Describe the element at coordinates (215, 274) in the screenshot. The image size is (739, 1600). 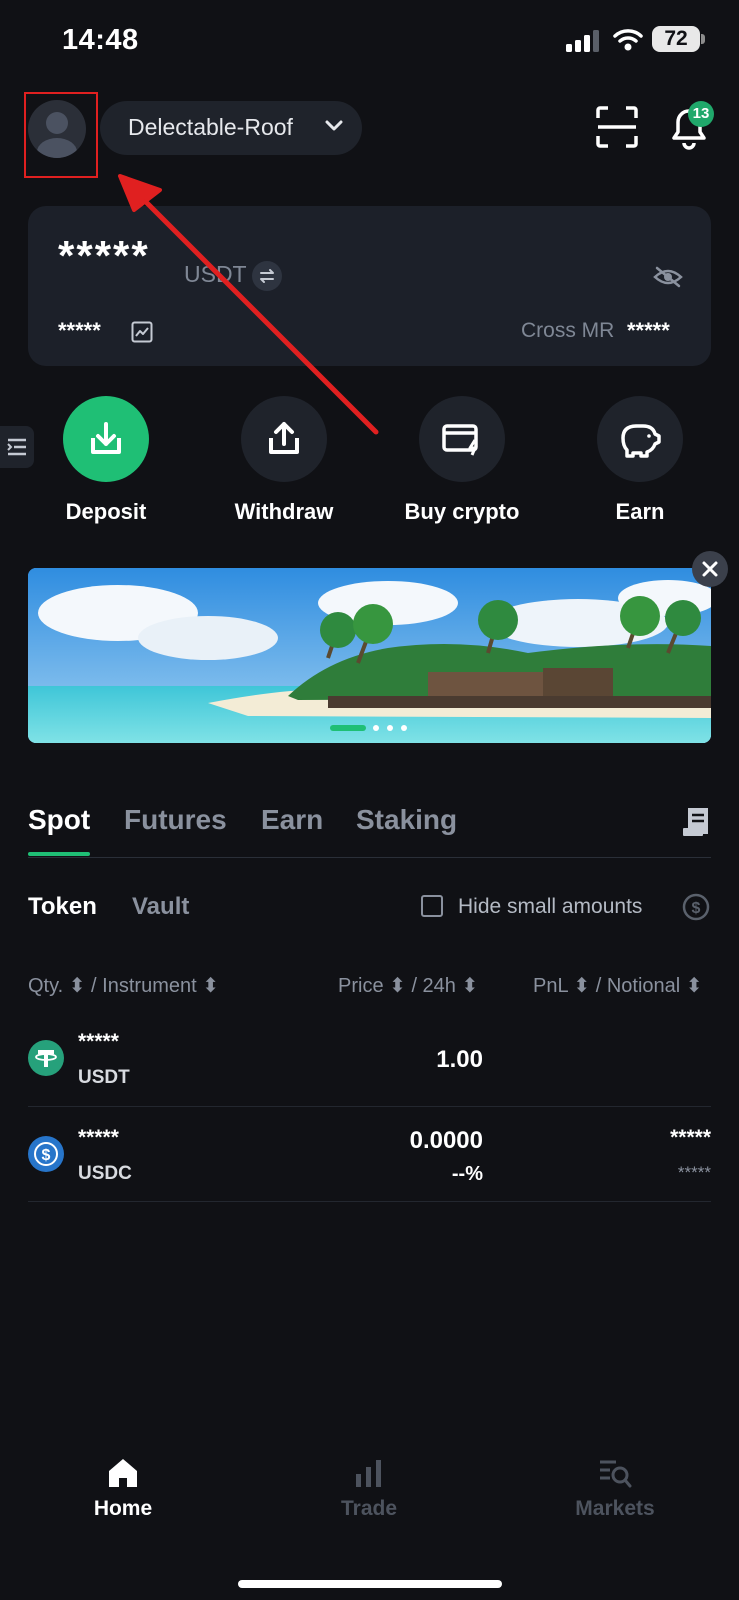
I see `balance-currency: USDT` at that location.